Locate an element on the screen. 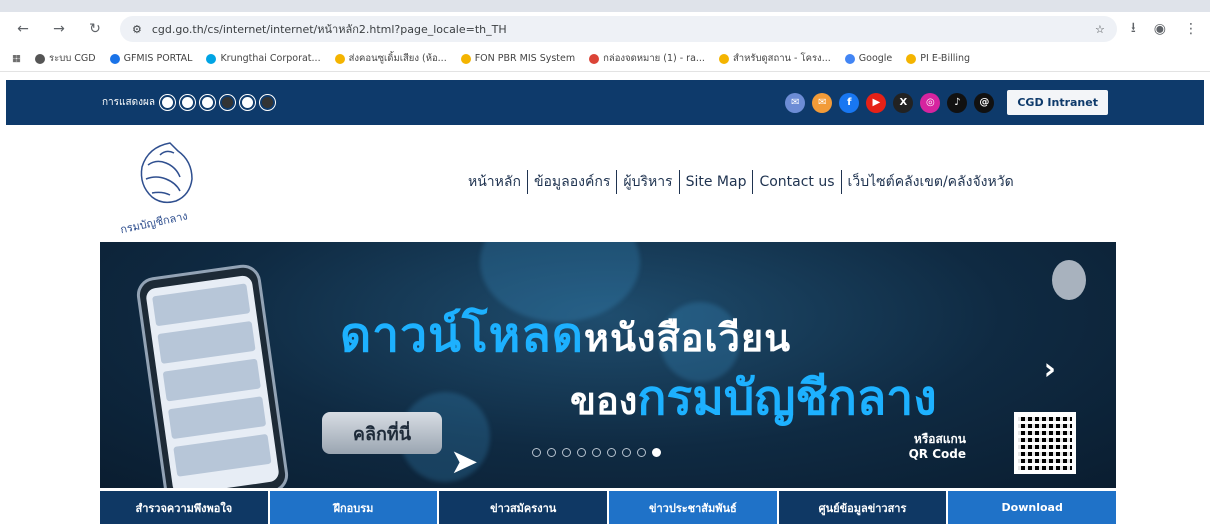  banner-seal-icon is located at coordinates (1069, 280).